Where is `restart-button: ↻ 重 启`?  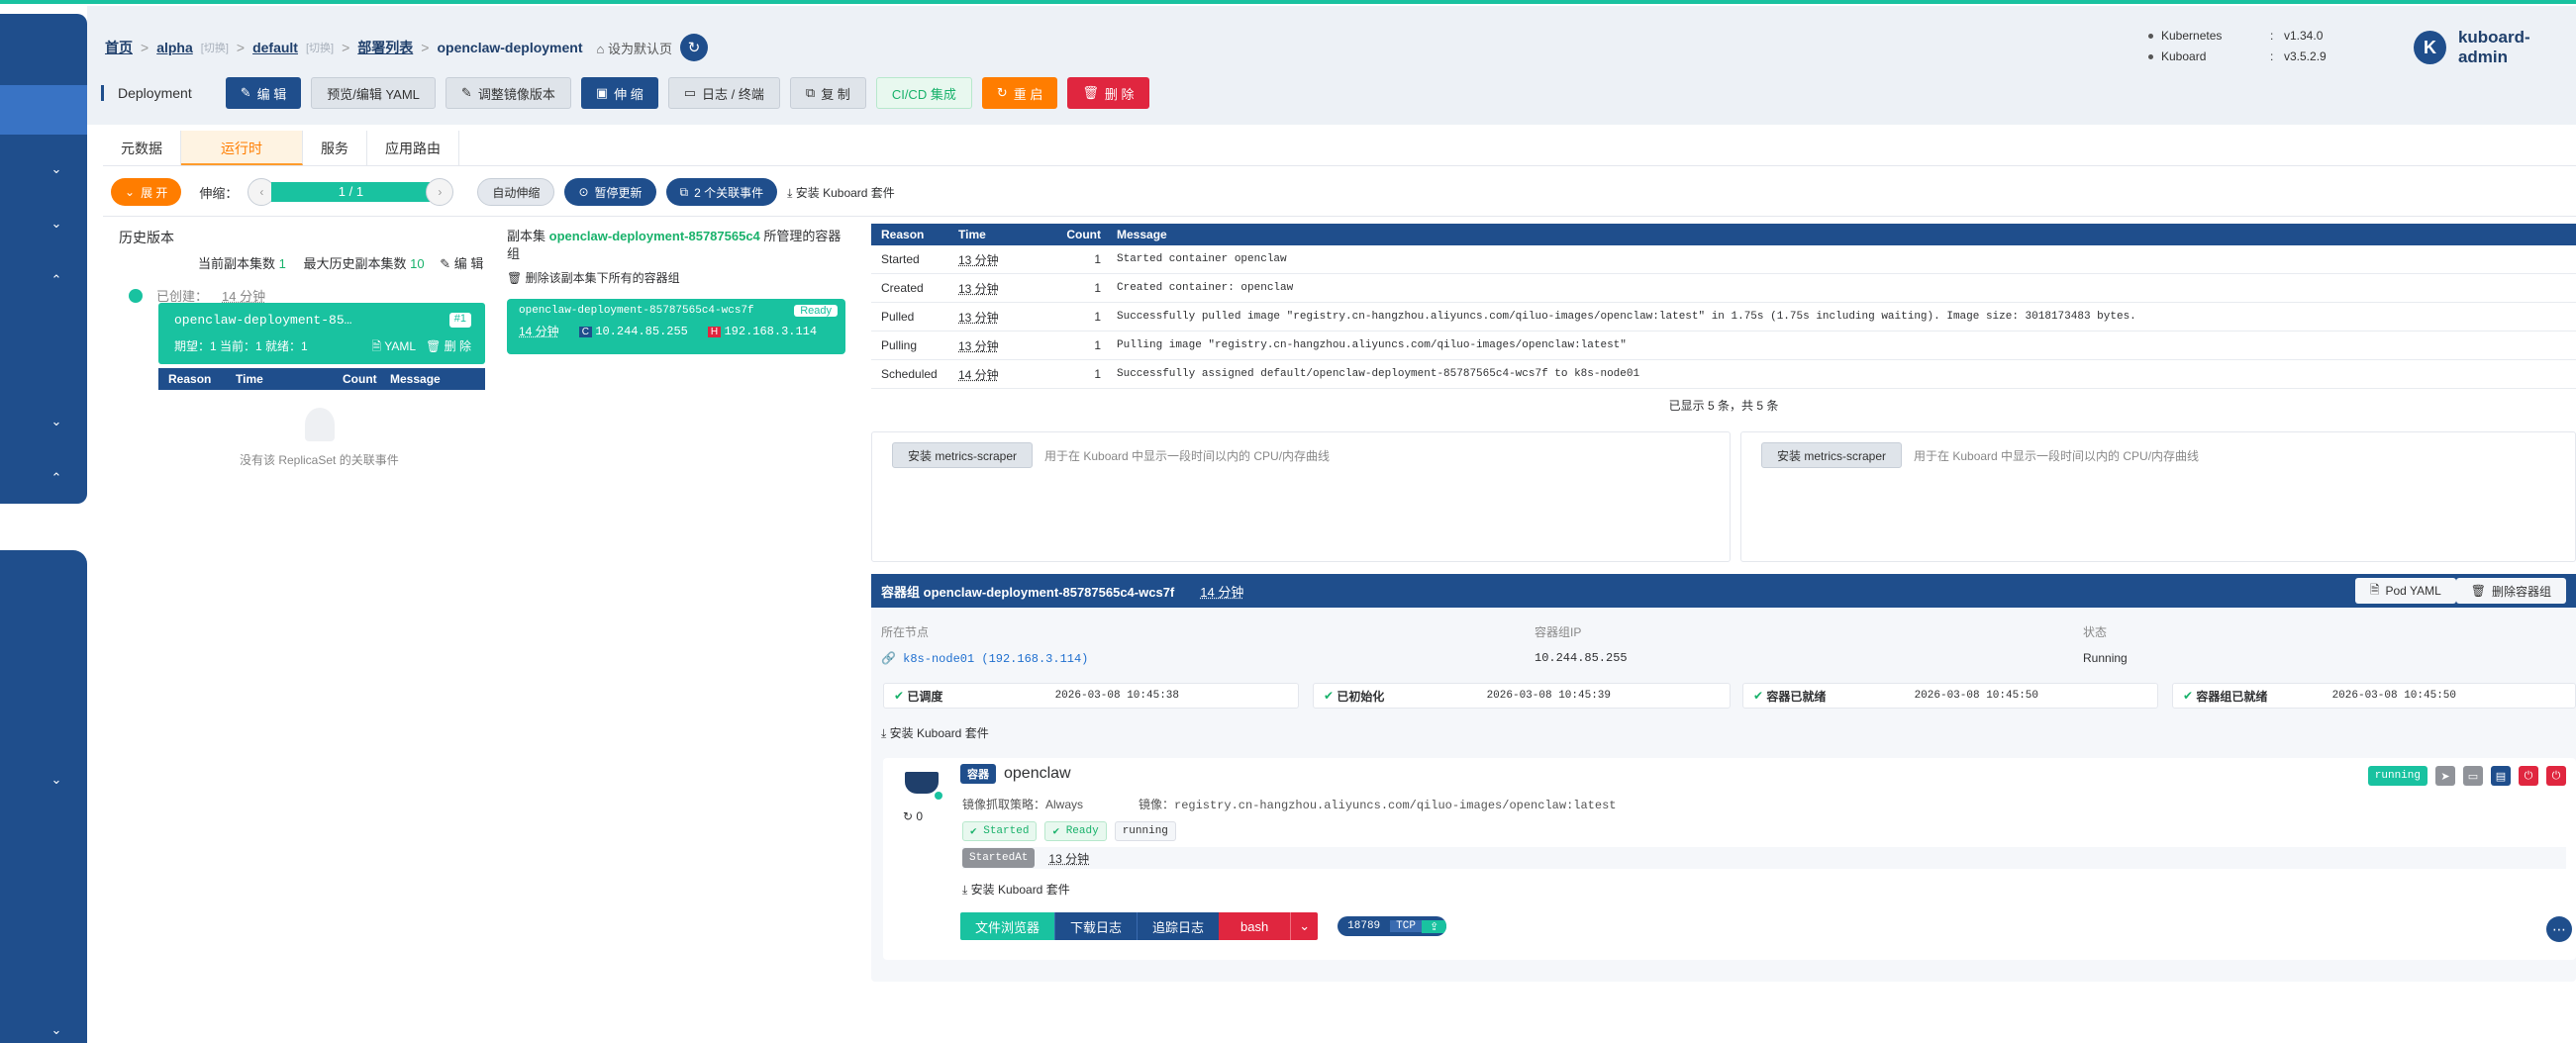
restart-button: ↻ 重 启 is located at coordinates (1020, 93).